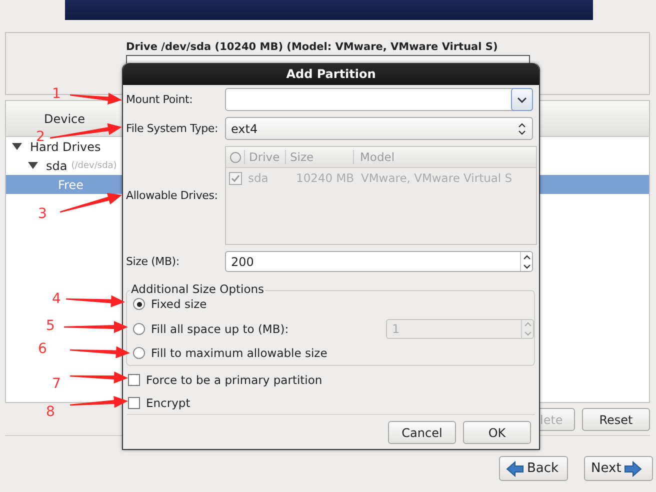  I want to click on field-label: Size (MB):, so click(153, 261).